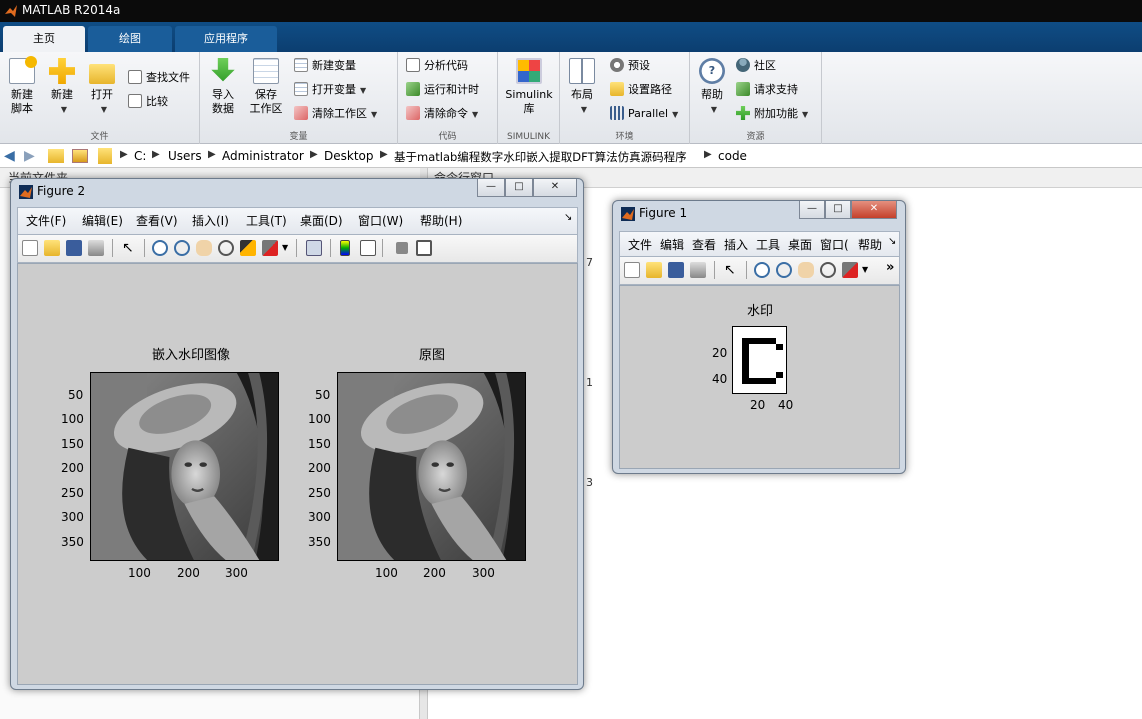 This screenshot has width=1142, height=719. Describe the element at coordinates (325, 66) in the screenshot. I see `new-variable-button: 新建变量` at that location.